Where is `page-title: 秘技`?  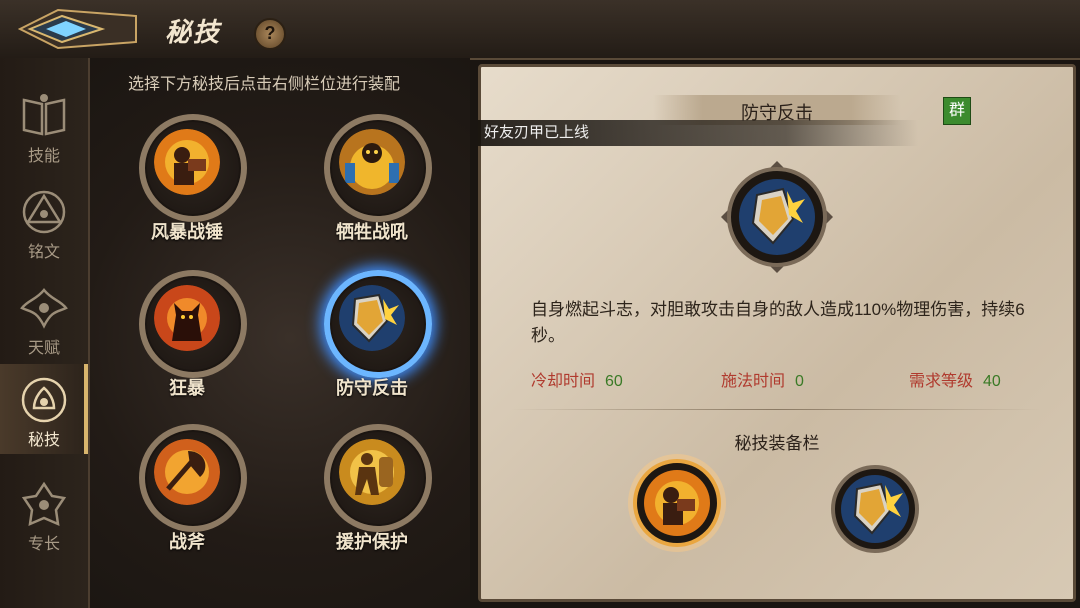 page-title: 秘技 is located at coordinates (193, 32).